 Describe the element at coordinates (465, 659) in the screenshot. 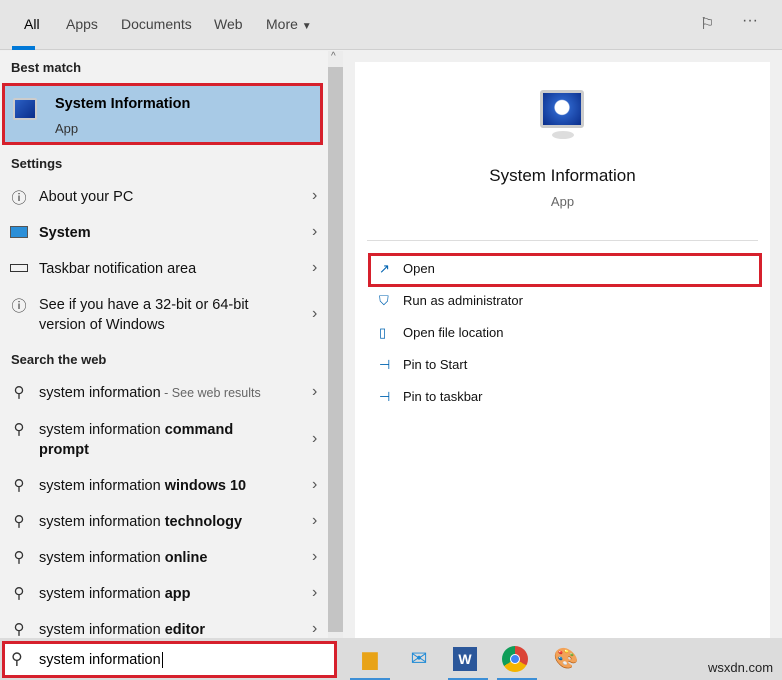

I see `word-icon: W` at that location.